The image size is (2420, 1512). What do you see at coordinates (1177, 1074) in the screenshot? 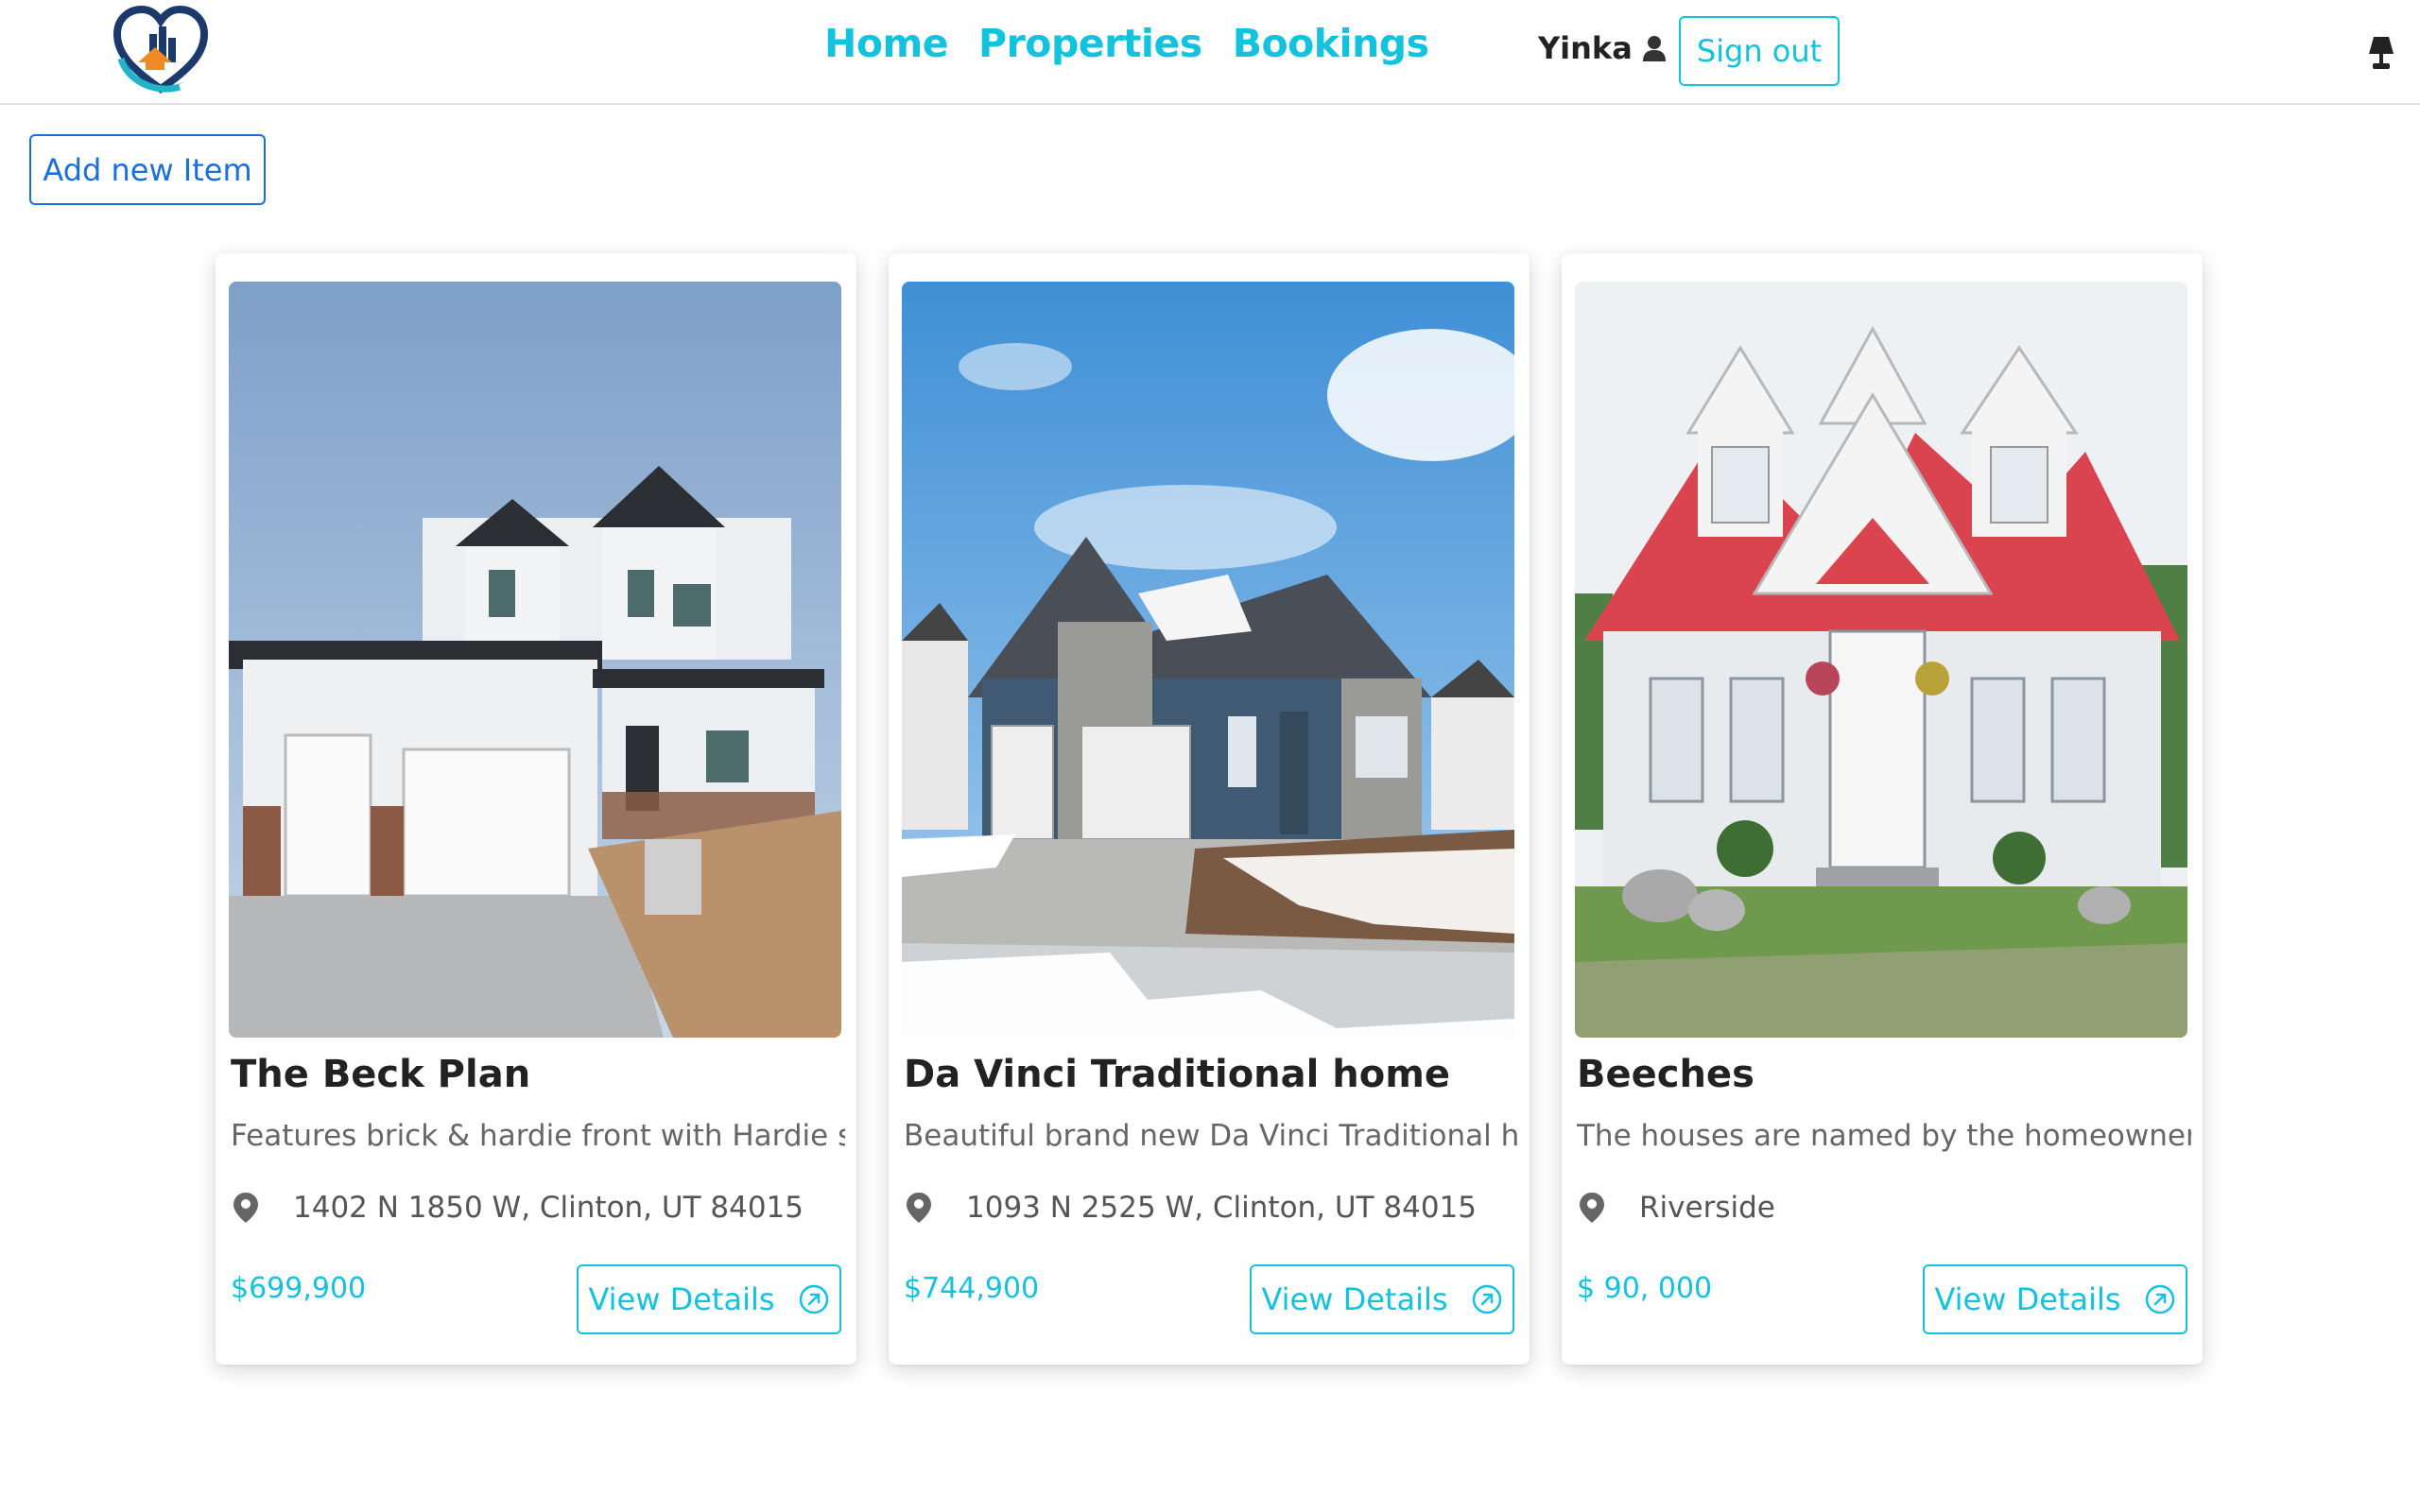
I see `property-title: Da Vinci Traditional home` at bounding box center [1177, 1074].